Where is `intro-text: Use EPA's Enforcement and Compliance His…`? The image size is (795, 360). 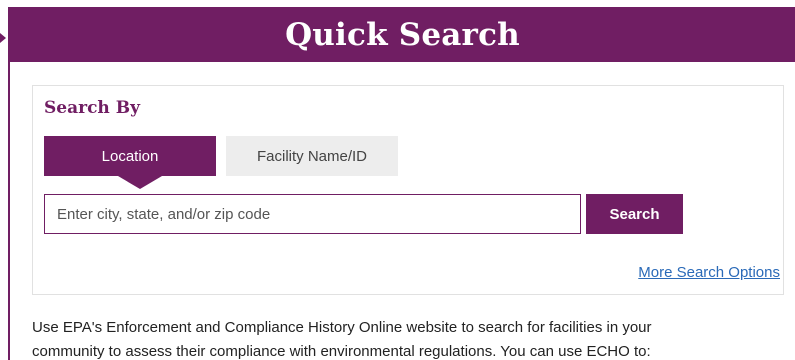
intro-text: Use EPA's Enforcement and Compliance His… is located at coordinates (409, 338).